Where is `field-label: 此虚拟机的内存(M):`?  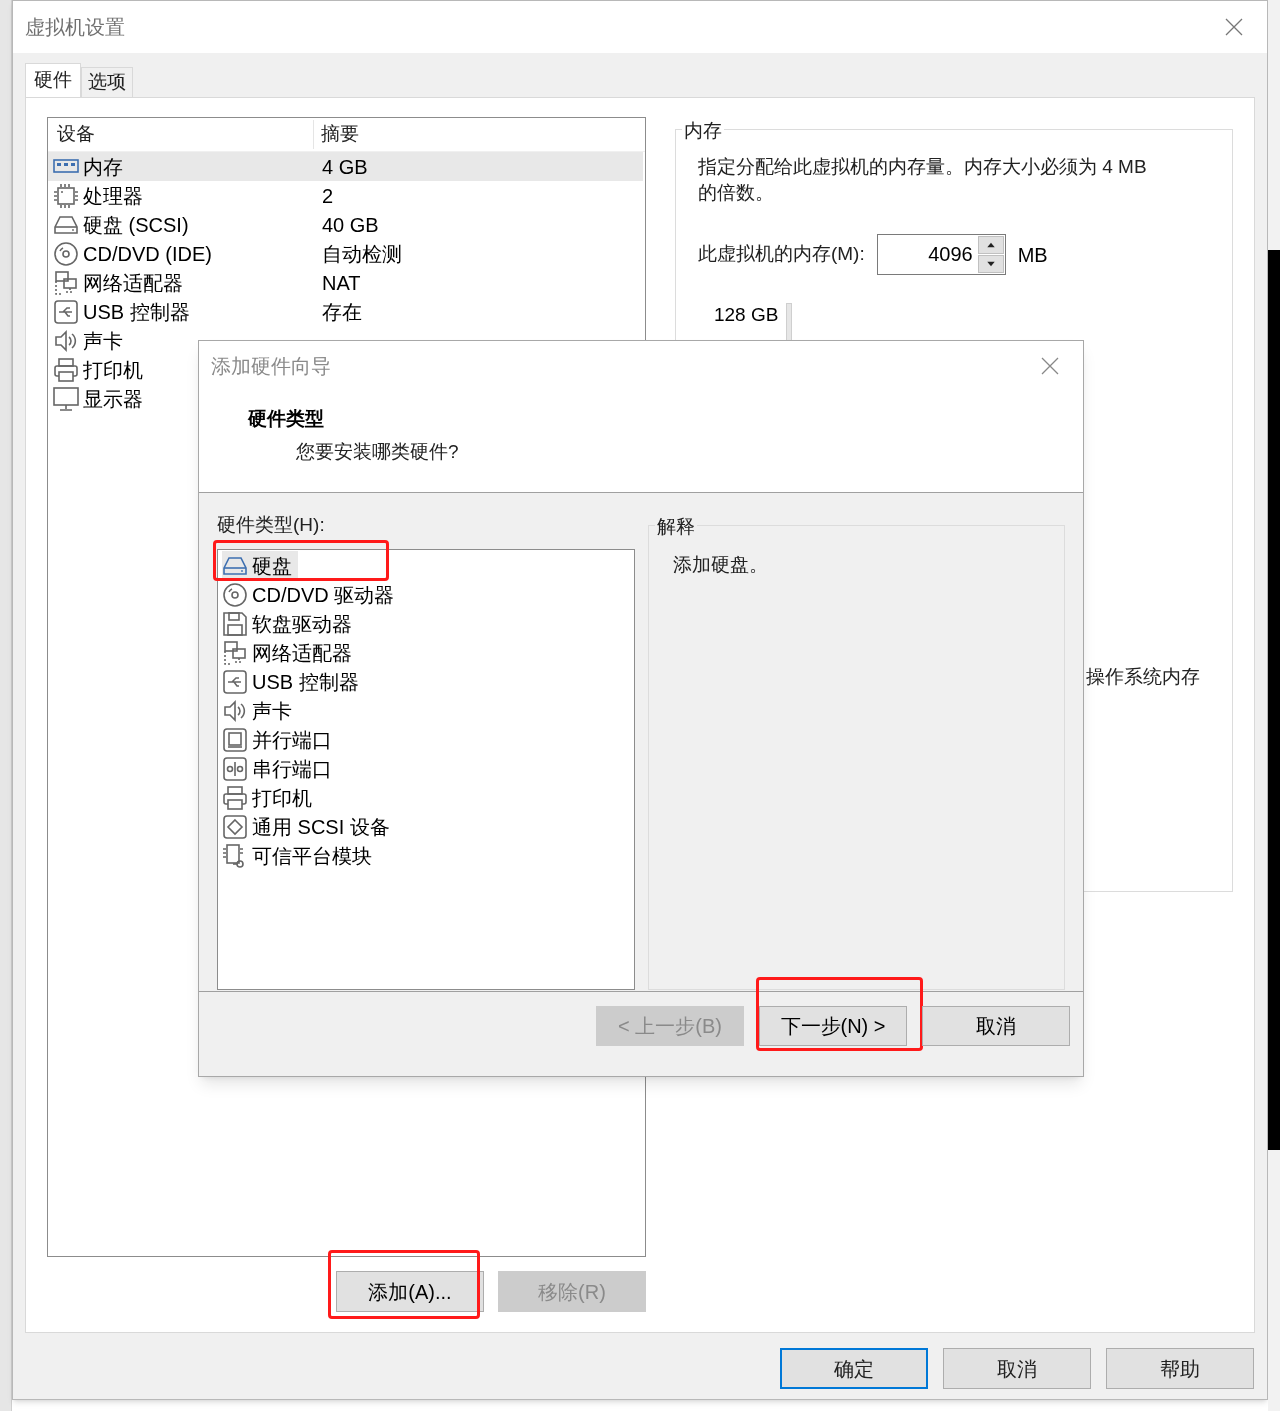
field-label: 此虚拟机的内存(M): is located at coordinates (781, 254).